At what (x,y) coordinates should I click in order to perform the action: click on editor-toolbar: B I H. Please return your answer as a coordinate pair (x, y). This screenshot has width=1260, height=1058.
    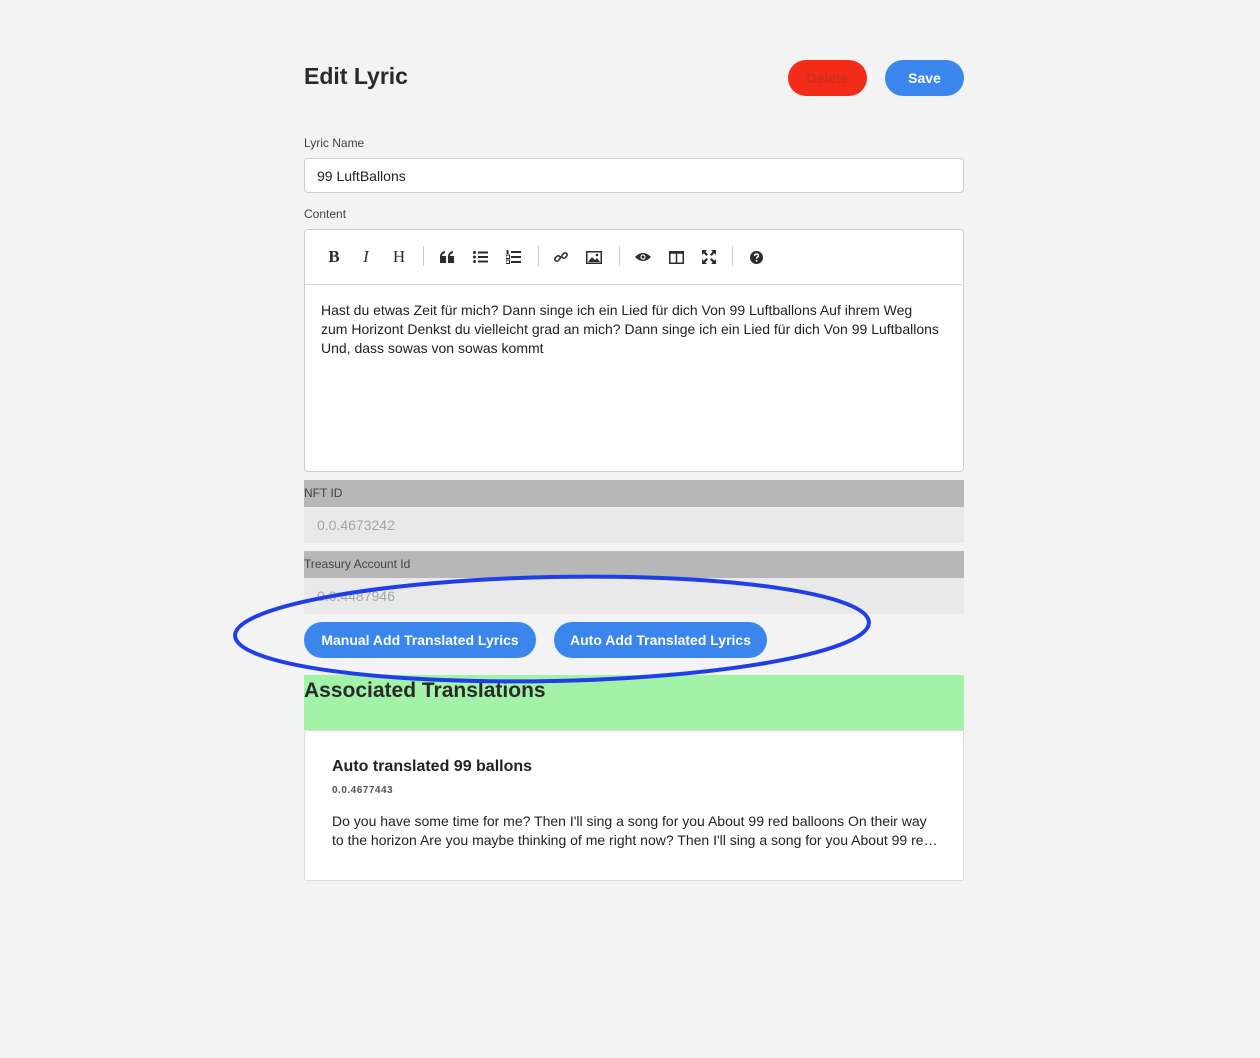
    Looking at the image, I should click on (634, 257).